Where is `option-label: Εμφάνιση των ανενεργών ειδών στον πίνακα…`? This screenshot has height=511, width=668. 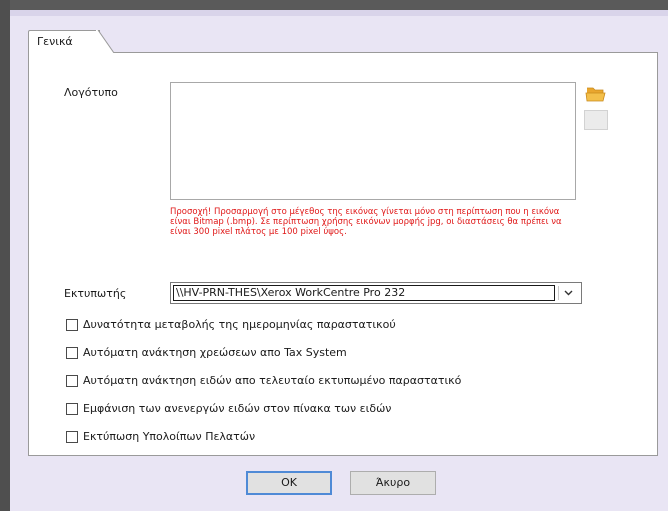 option-label: Εμφάνιση των ανενεργών ειδών στον πίνακα… is located at coordinates (237, 408).